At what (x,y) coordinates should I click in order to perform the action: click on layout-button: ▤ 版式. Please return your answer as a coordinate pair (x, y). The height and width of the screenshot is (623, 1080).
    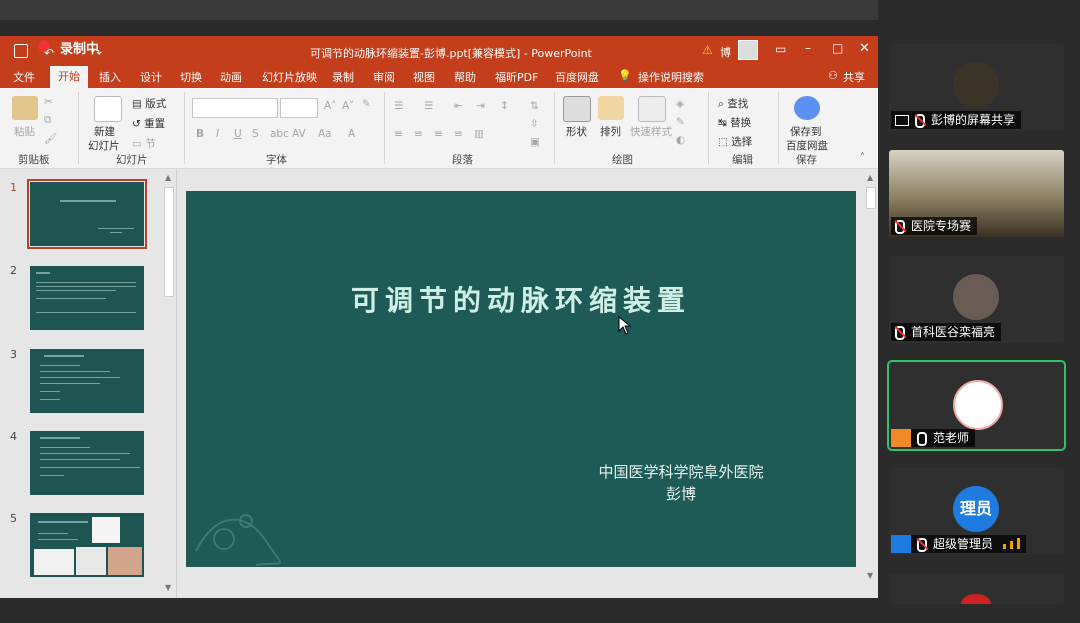
    Looking at the image, I should click on (149, 103).